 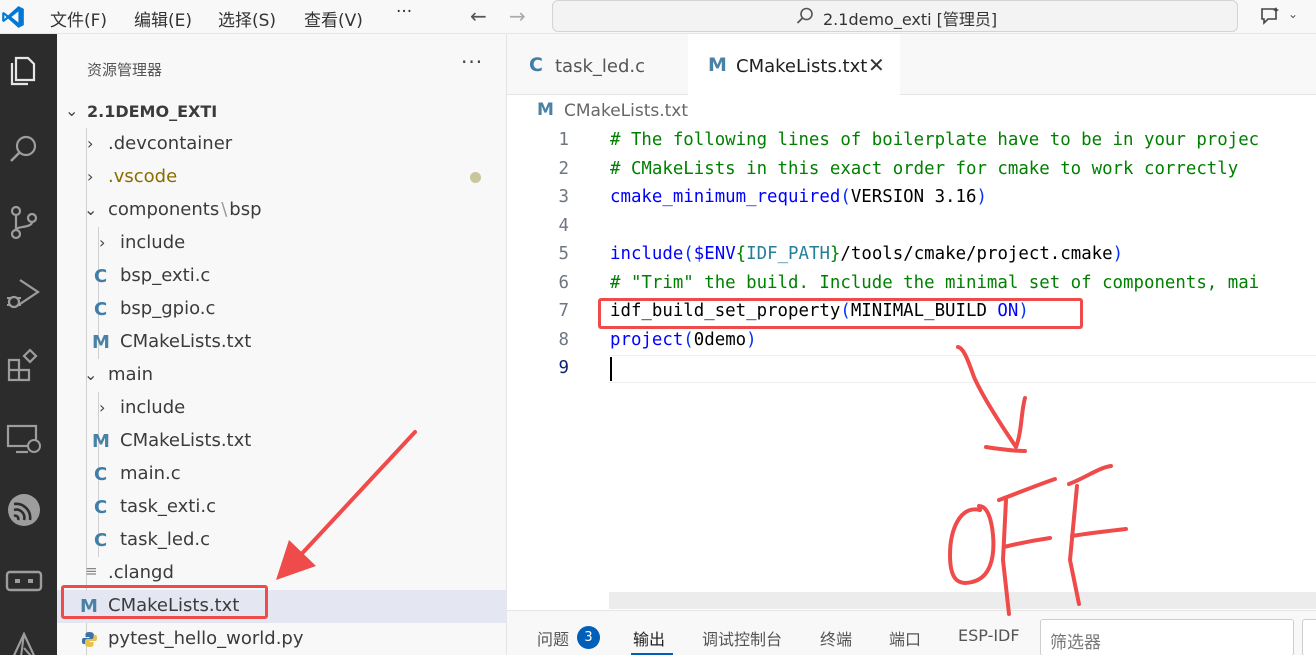 I want to click on breadcrumb-item: CMakeLists.txt, so click(x=626, y=111).